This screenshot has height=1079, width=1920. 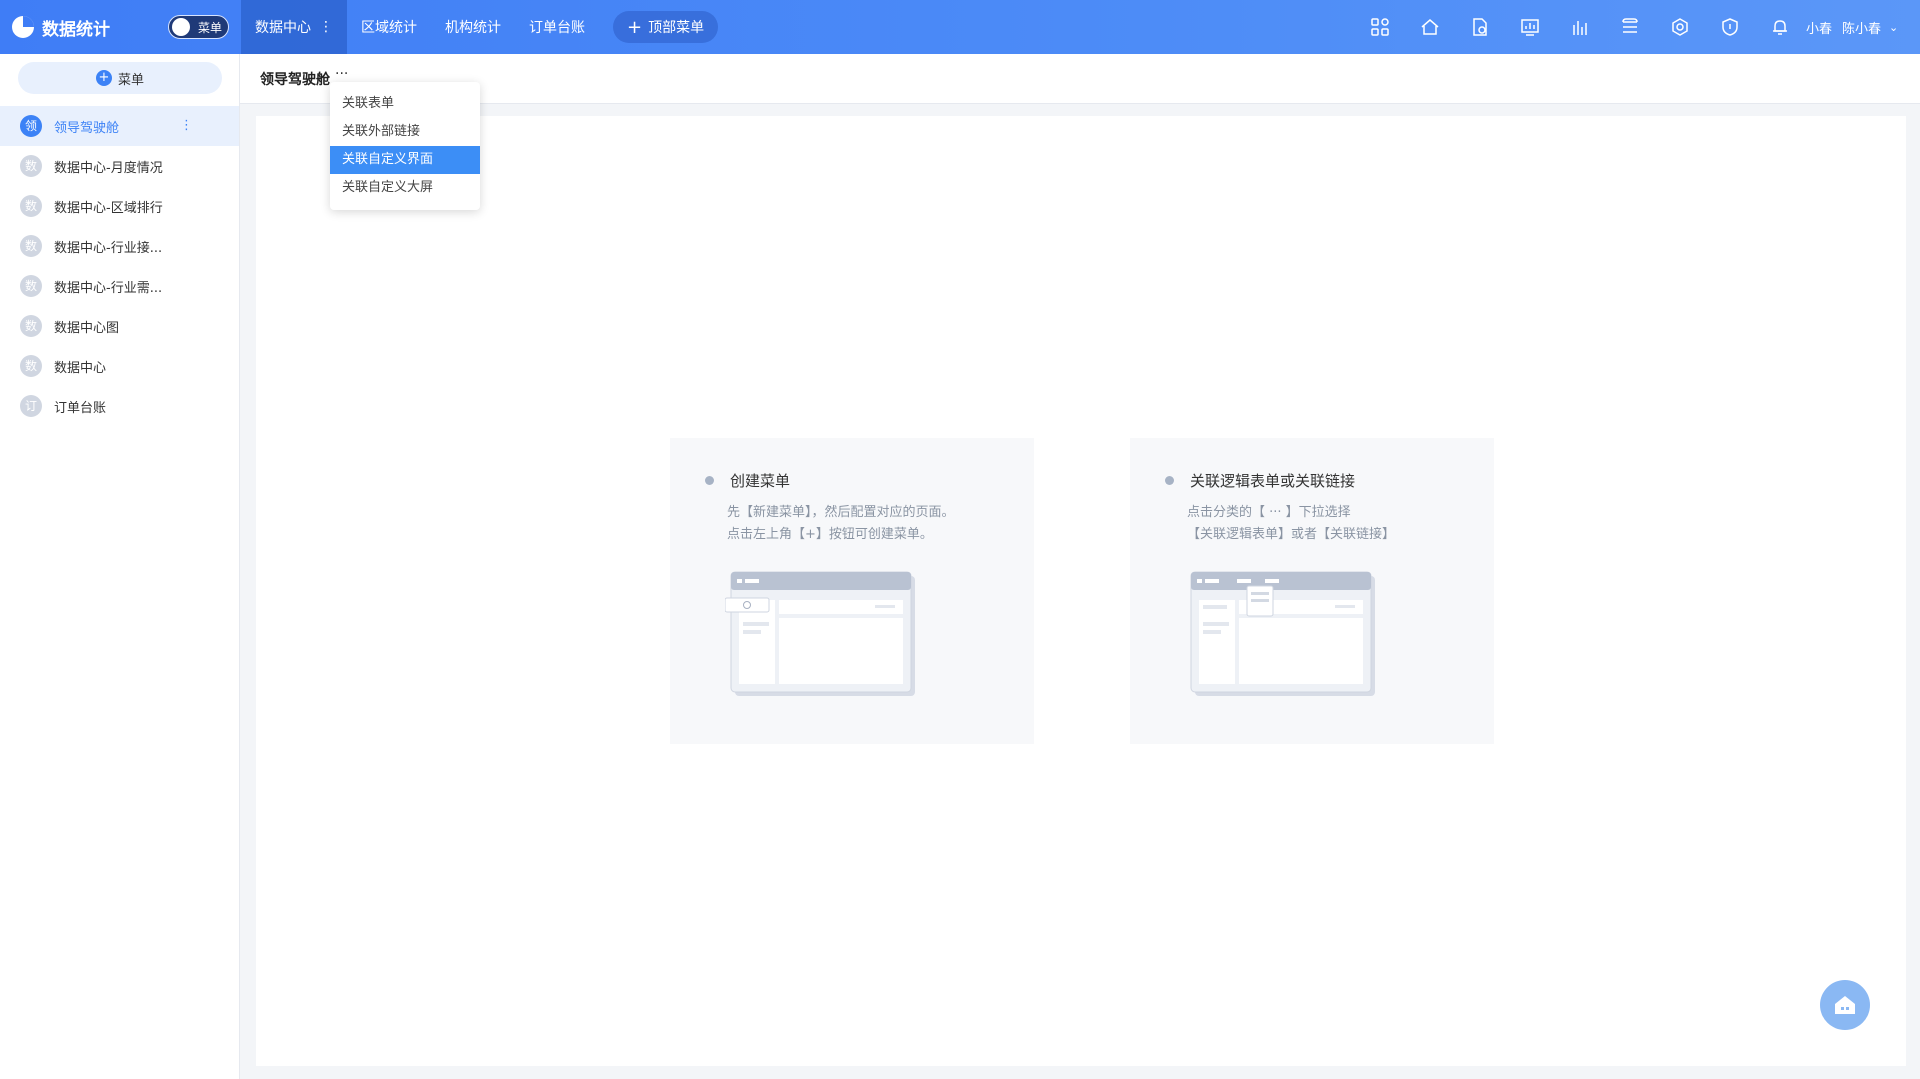 I want to click on guide-card-desc: 点击分类的【 ··· 】下拉选择 【关联逻辑表单】或者【关联链接】, so click(x=1291, y=524).